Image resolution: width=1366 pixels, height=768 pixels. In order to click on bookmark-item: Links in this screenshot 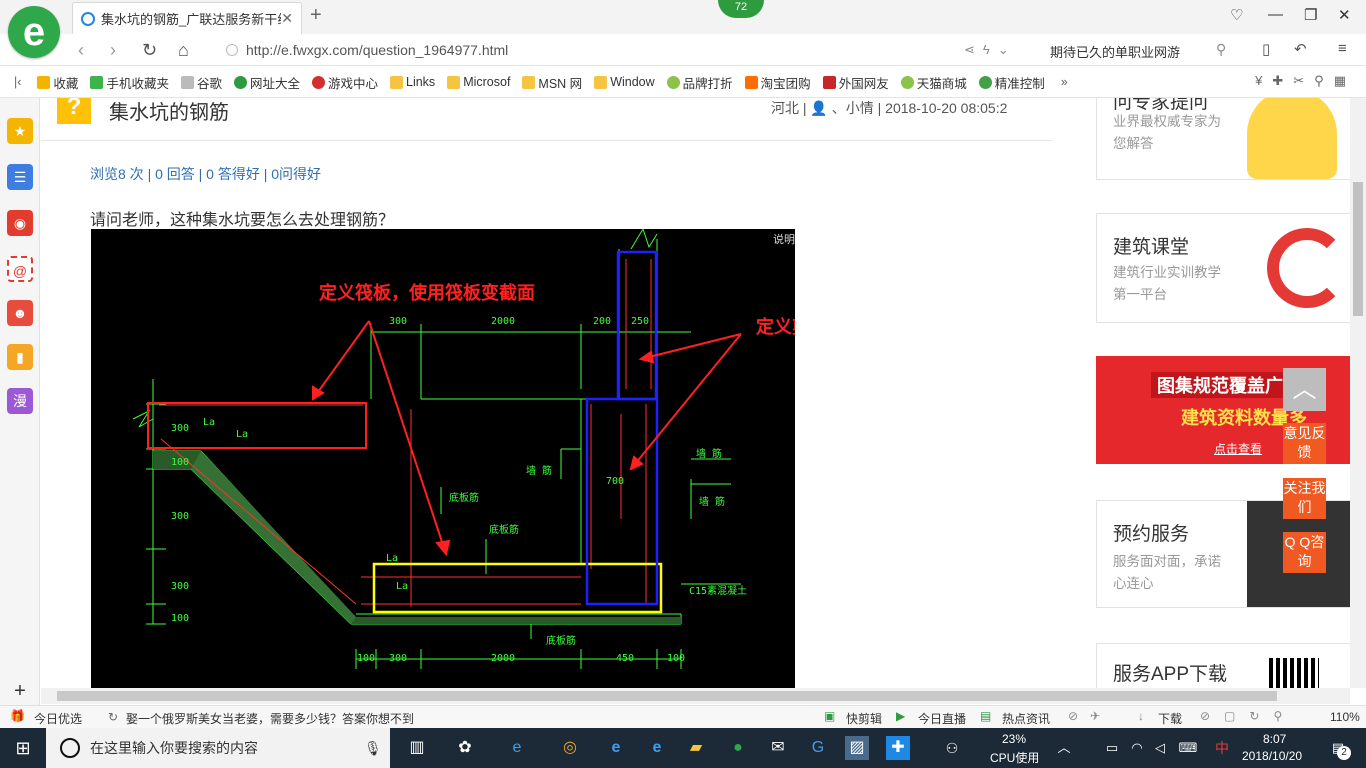, I will do `click(412, 82)`.